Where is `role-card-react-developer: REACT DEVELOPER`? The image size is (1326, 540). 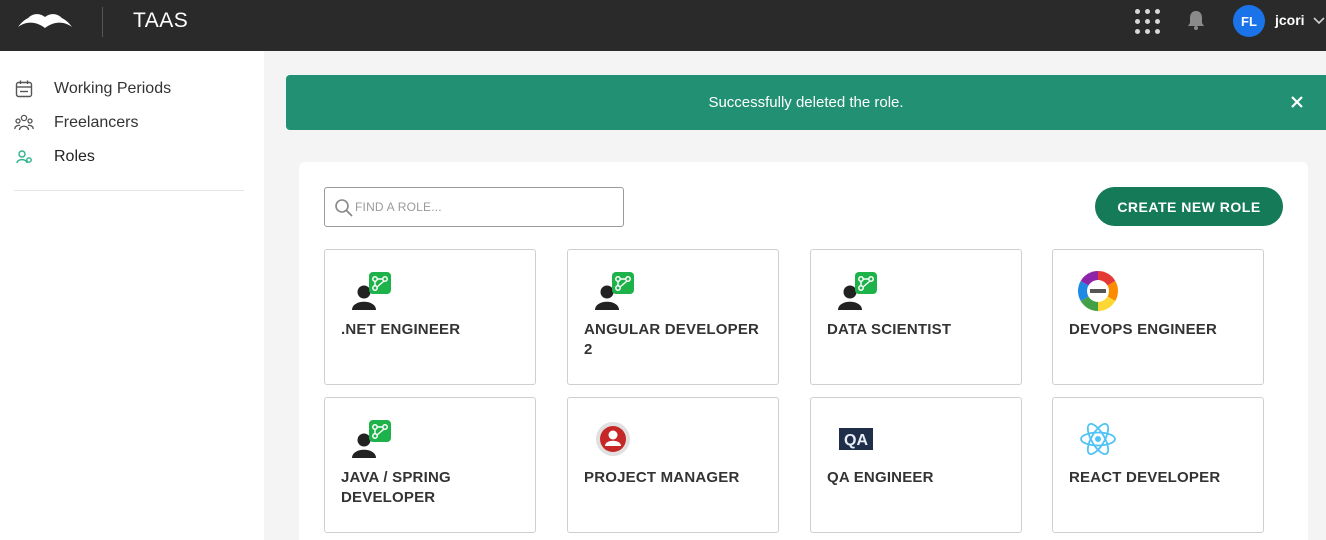
role-card-react-developer: REACT DEVELOPER is located at coordinates (1158, 465).